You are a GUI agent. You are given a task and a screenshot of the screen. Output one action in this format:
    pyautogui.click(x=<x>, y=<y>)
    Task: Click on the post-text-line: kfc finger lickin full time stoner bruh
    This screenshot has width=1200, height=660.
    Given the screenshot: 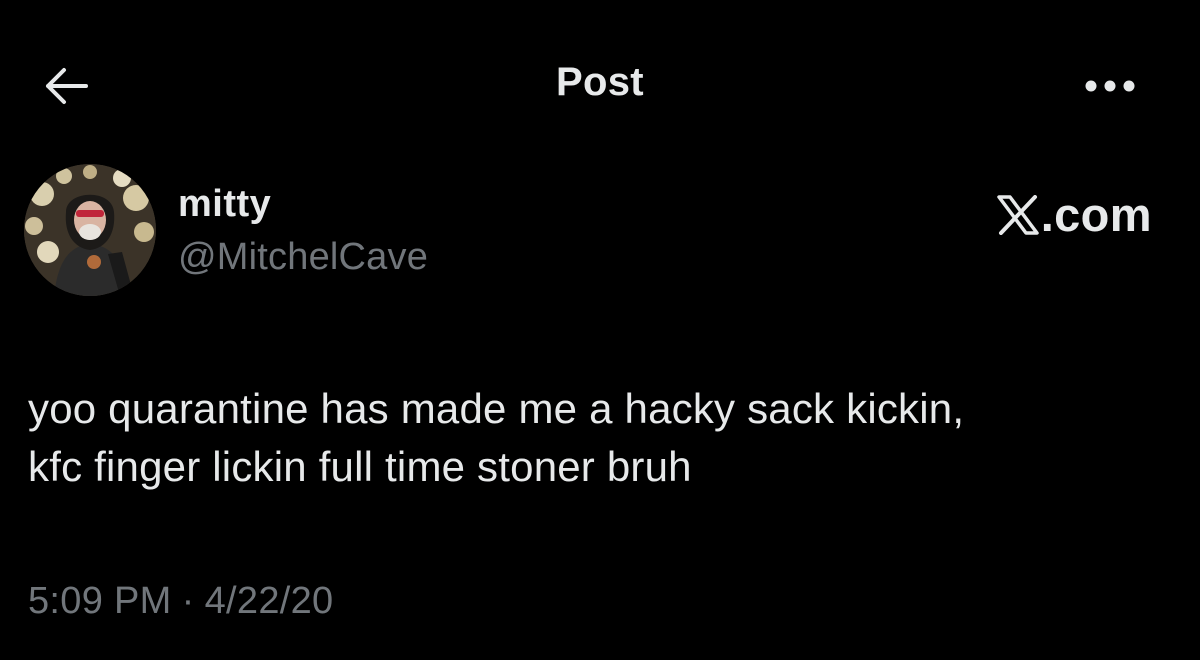 What is the action you would take?
    pyautogui.click(x=360, y=466)
    